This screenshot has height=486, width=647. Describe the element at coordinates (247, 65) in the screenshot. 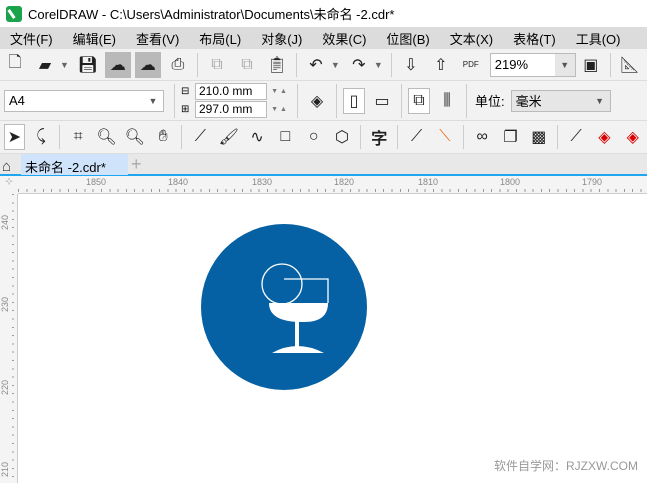

I see `copy-icon: ⧉` at that location.